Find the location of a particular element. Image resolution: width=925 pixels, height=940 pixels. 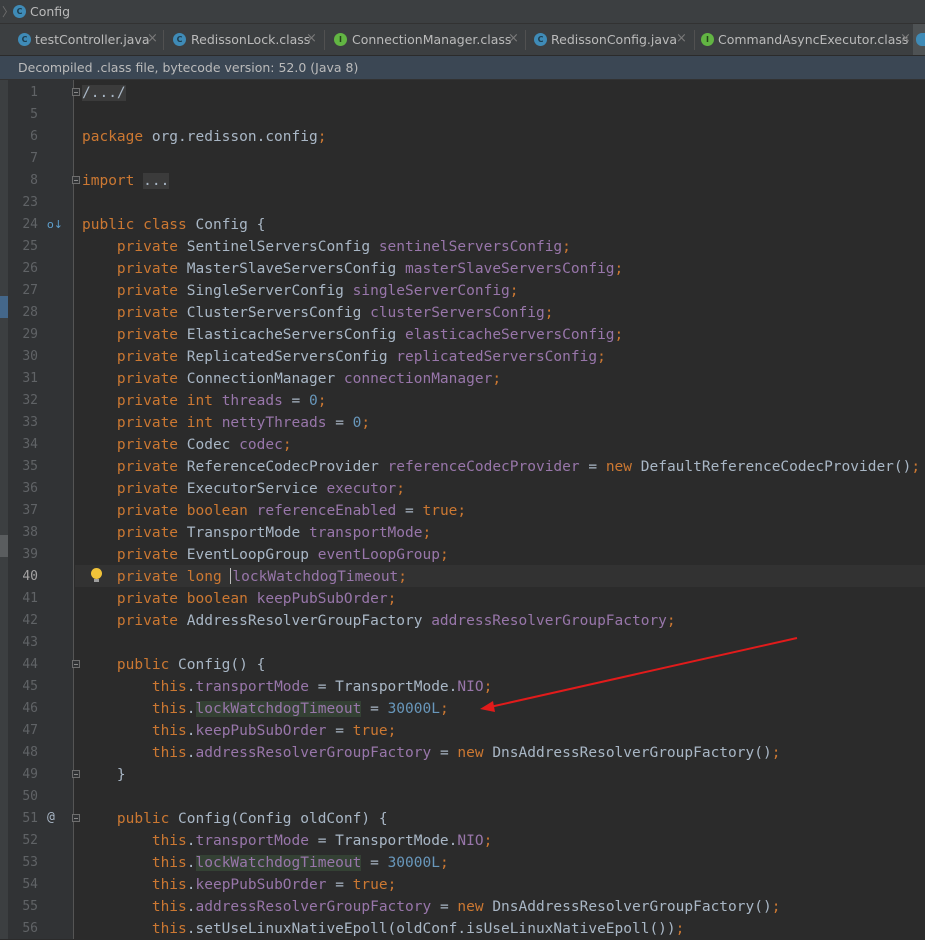

line-number: 42 is located at coordinates (30, 620).